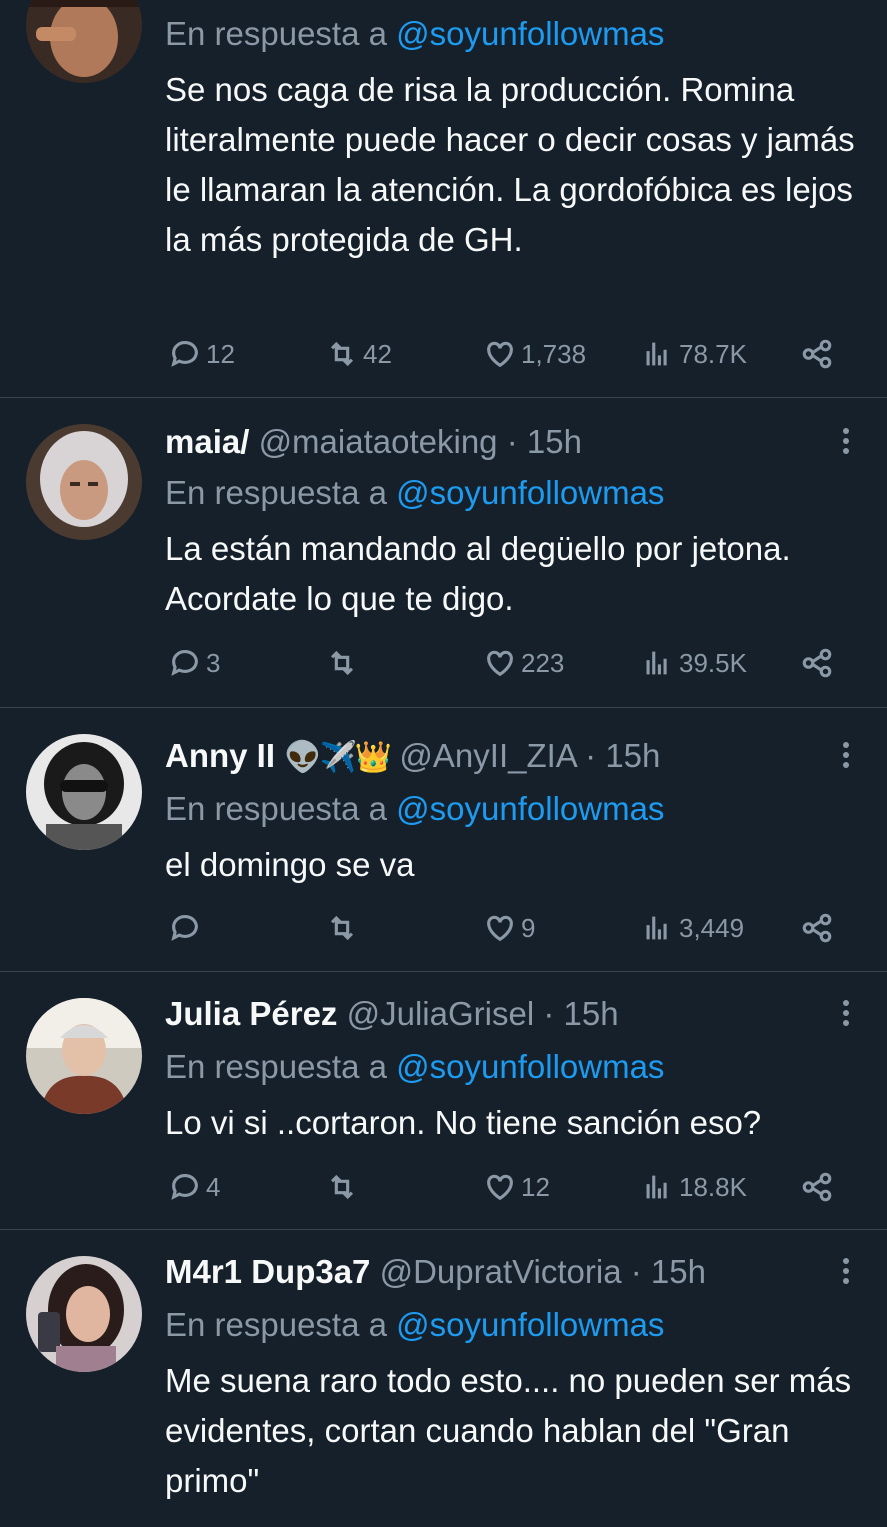  Describe the element at coordinates (443, 354) in the screenshot. I see `action-bar: 12 42 1,738 78.7K` at that location.